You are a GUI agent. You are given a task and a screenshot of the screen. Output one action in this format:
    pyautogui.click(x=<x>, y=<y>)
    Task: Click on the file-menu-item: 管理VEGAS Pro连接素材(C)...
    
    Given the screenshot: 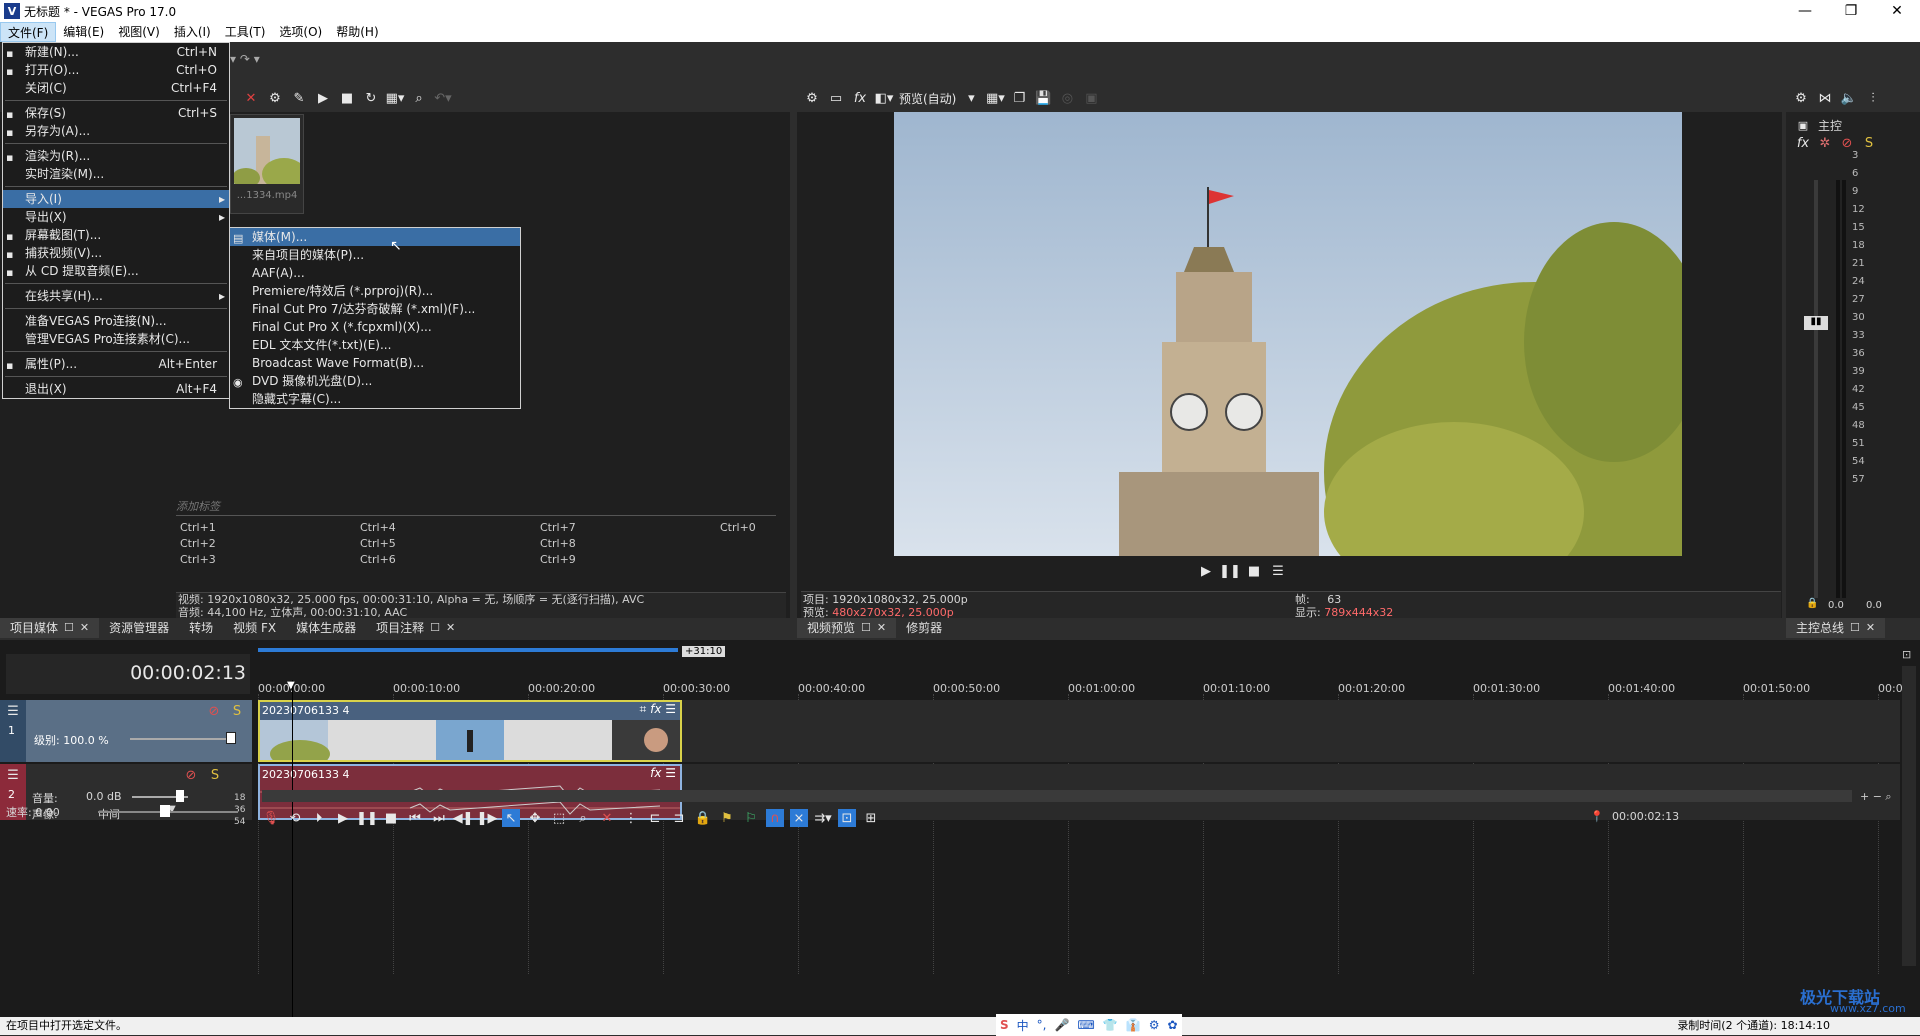 What is the action you would take?
    pyautogui.click(x=116, y=339)
    